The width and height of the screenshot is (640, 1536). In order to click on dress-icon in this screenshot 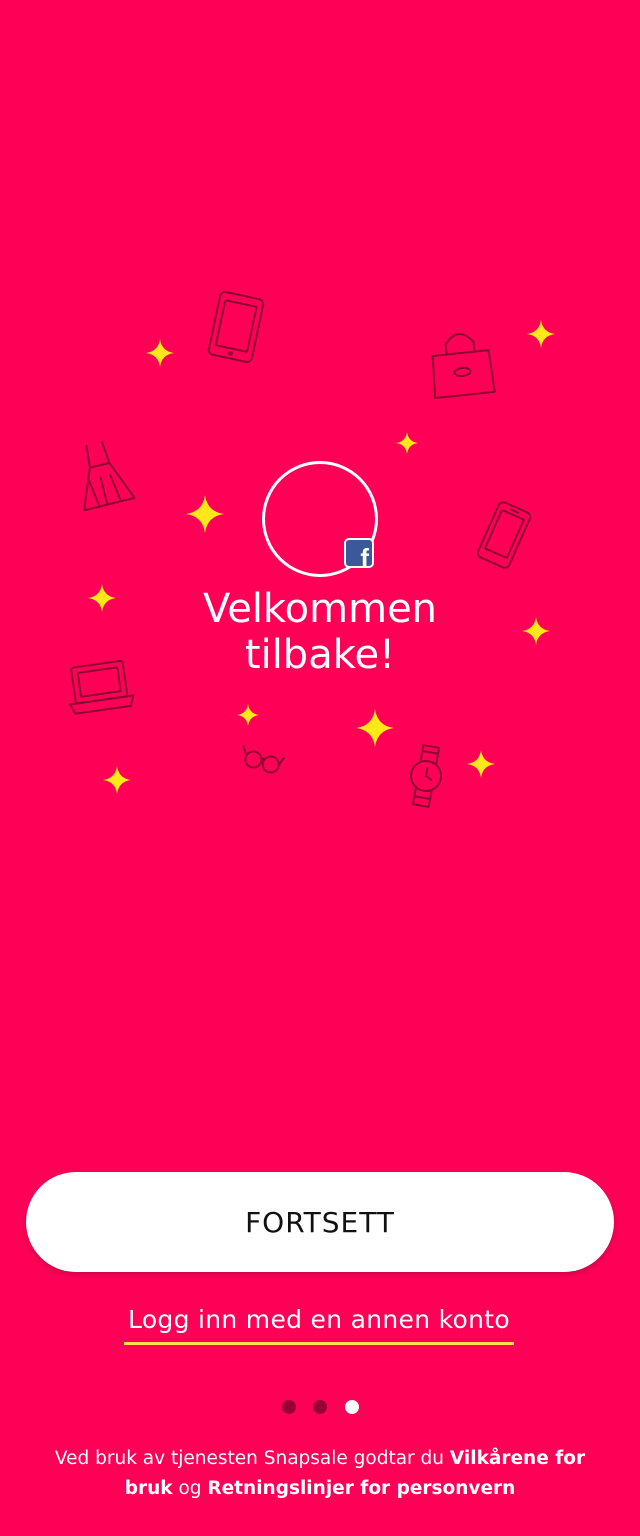, I will do `click(109, 476)`.